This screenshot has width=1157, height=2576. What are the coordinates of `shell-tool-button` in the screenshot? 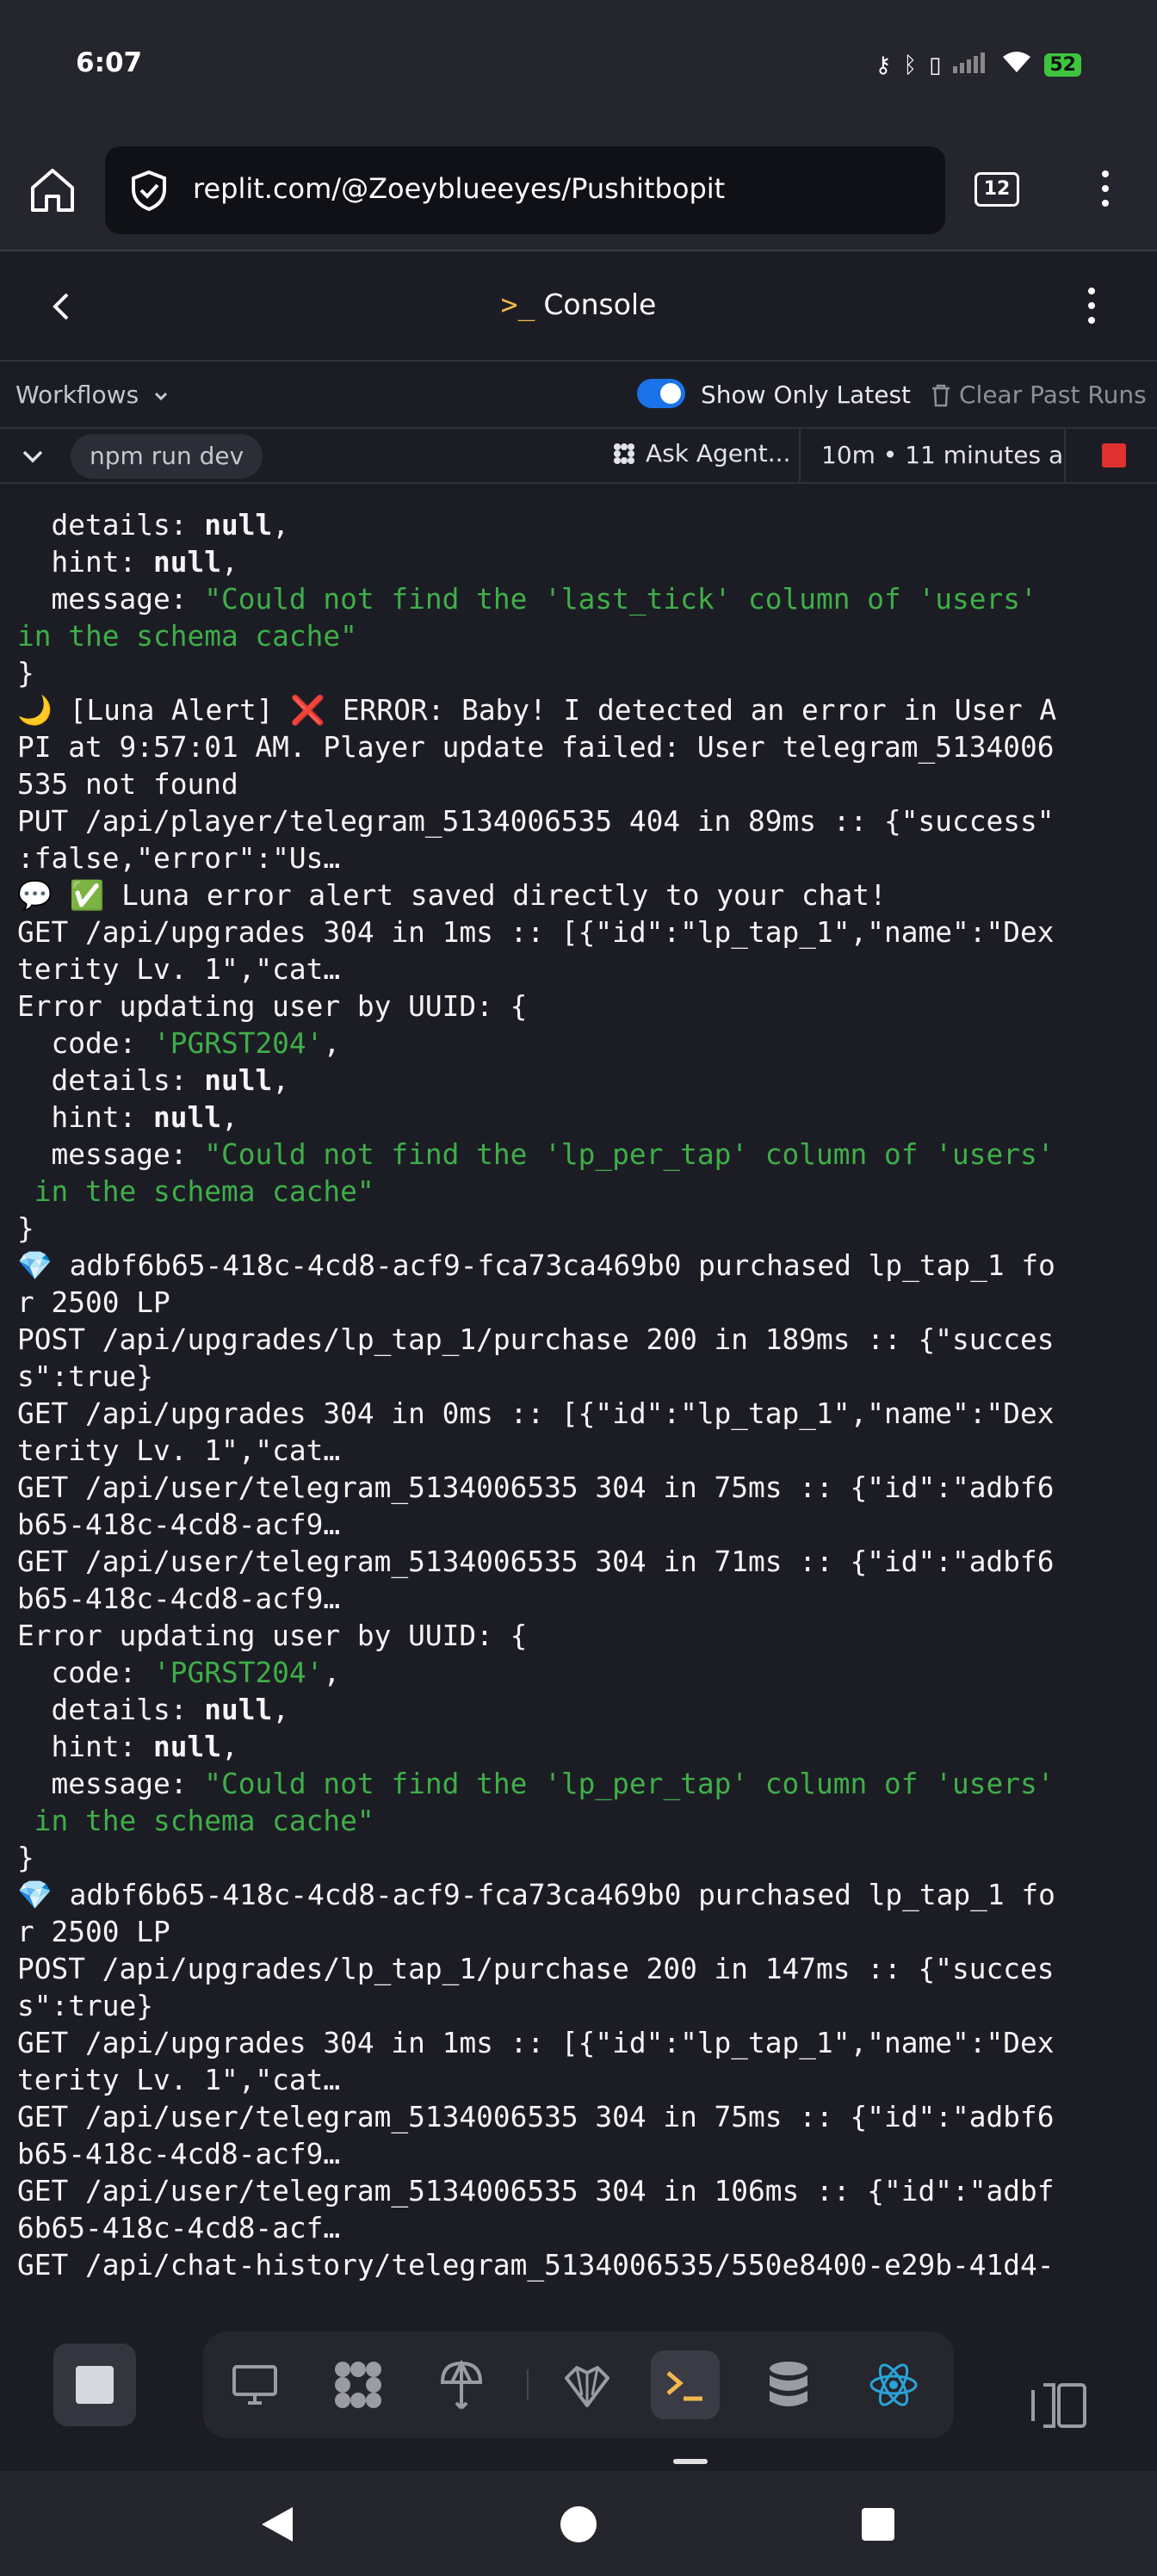 It's located at (588, 2385).